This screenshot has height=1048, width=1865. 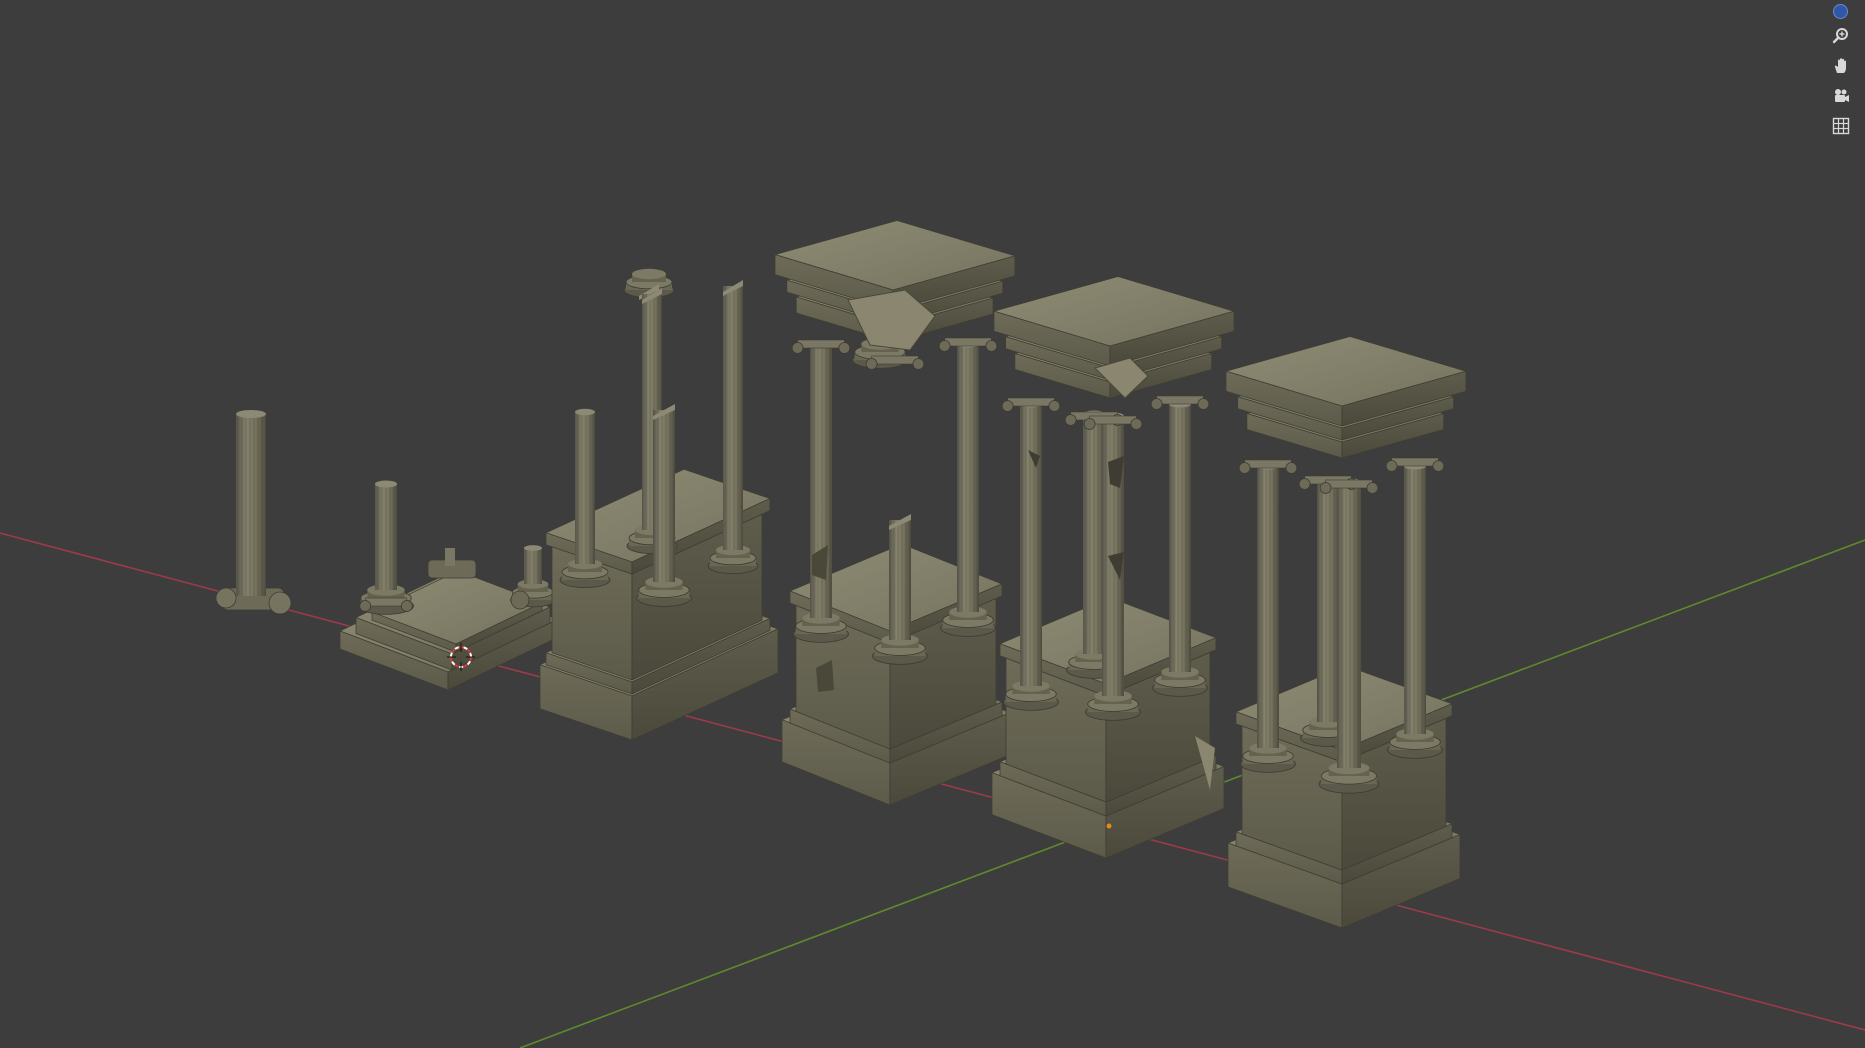 What do you see at coordinates (895, 513) in the screenshot?
I see `ruined-temple-damaged` at bounding box center [895, 513].